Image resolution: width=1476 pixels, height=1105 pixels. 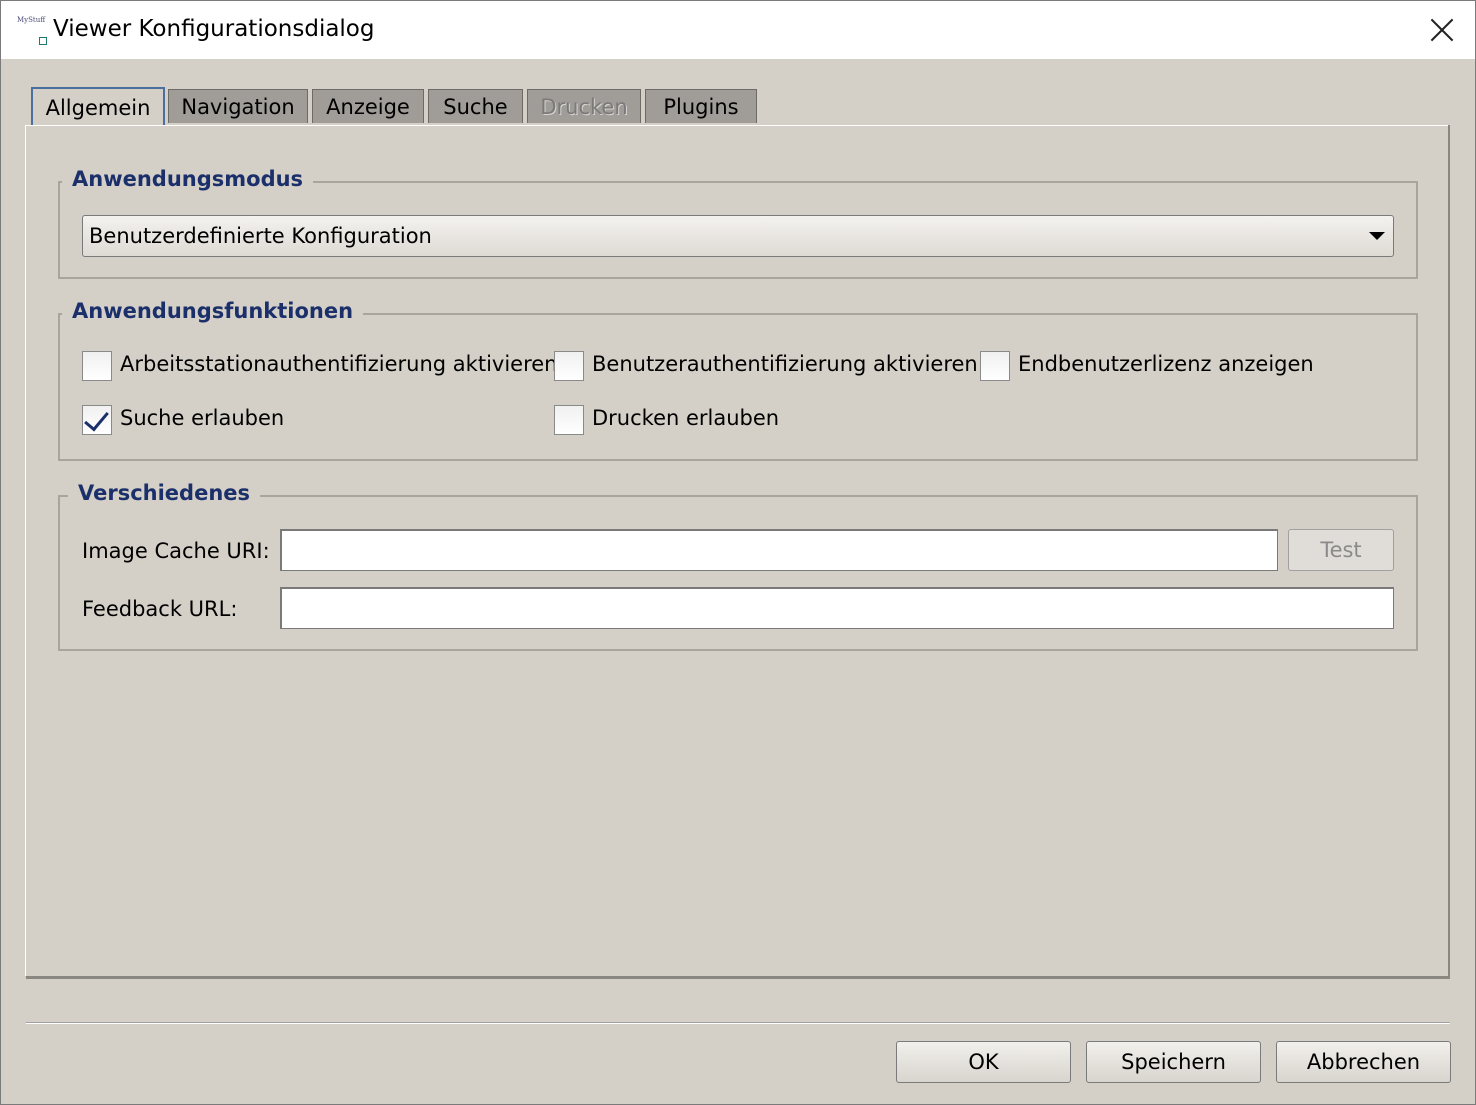 What do you see at coordinates (164, 493) in the screenshot?
I see `misc-group-title: Verschiedenes` at bounding box center [164, 493].